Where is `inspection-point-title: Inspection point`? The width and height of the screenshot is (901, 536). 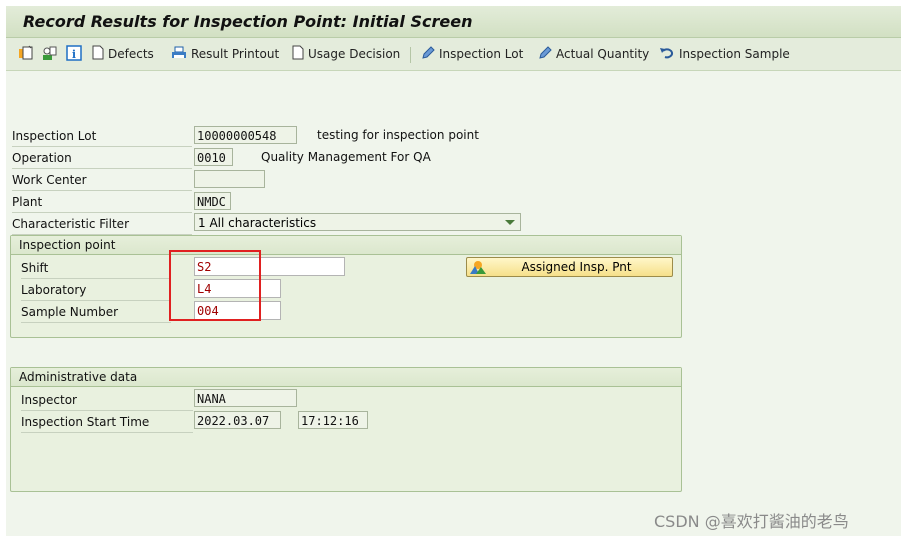 inspection-point-title: Inspection point is located at coordinates (346, 245).